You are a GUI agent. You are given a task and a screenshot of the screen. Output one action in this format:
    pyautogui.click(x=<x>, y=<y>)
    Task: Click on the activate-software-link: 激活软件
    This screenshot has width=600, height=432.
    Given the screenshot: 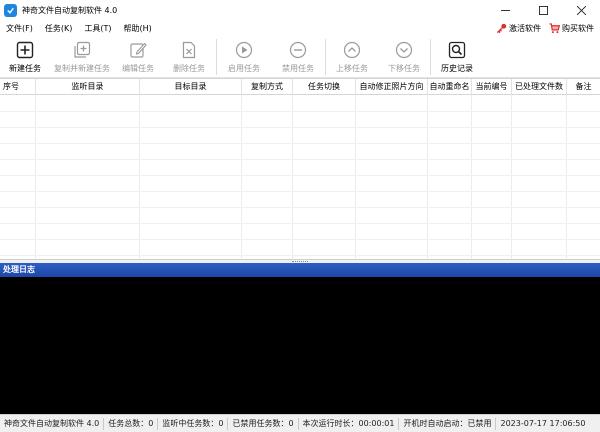 What is the action you would take?
    pyautogui.click(x=518, y=28)
    